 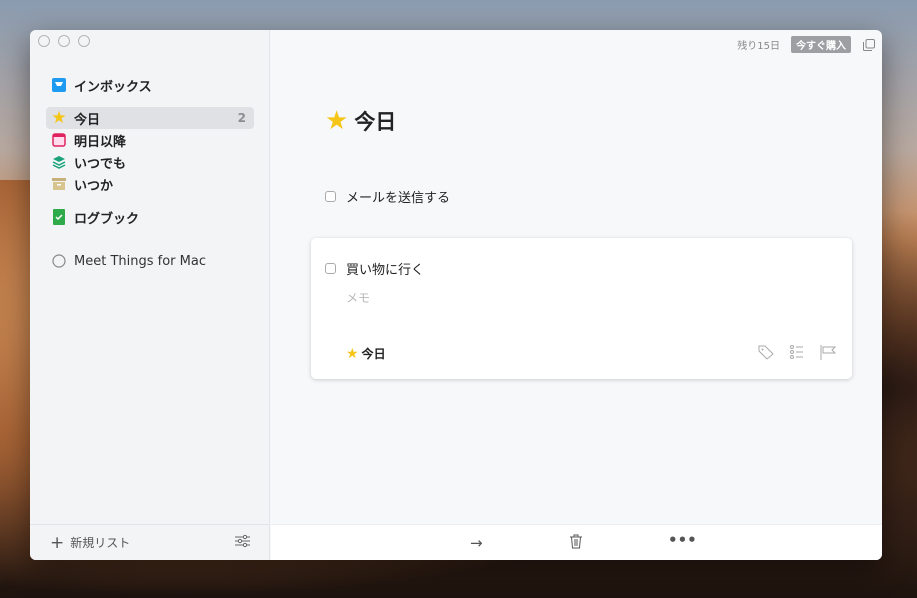 What do you see at coordinates (375, 122) in the screenshot?
I see `page-title-text: 今日` at bounding box center [375, 122].